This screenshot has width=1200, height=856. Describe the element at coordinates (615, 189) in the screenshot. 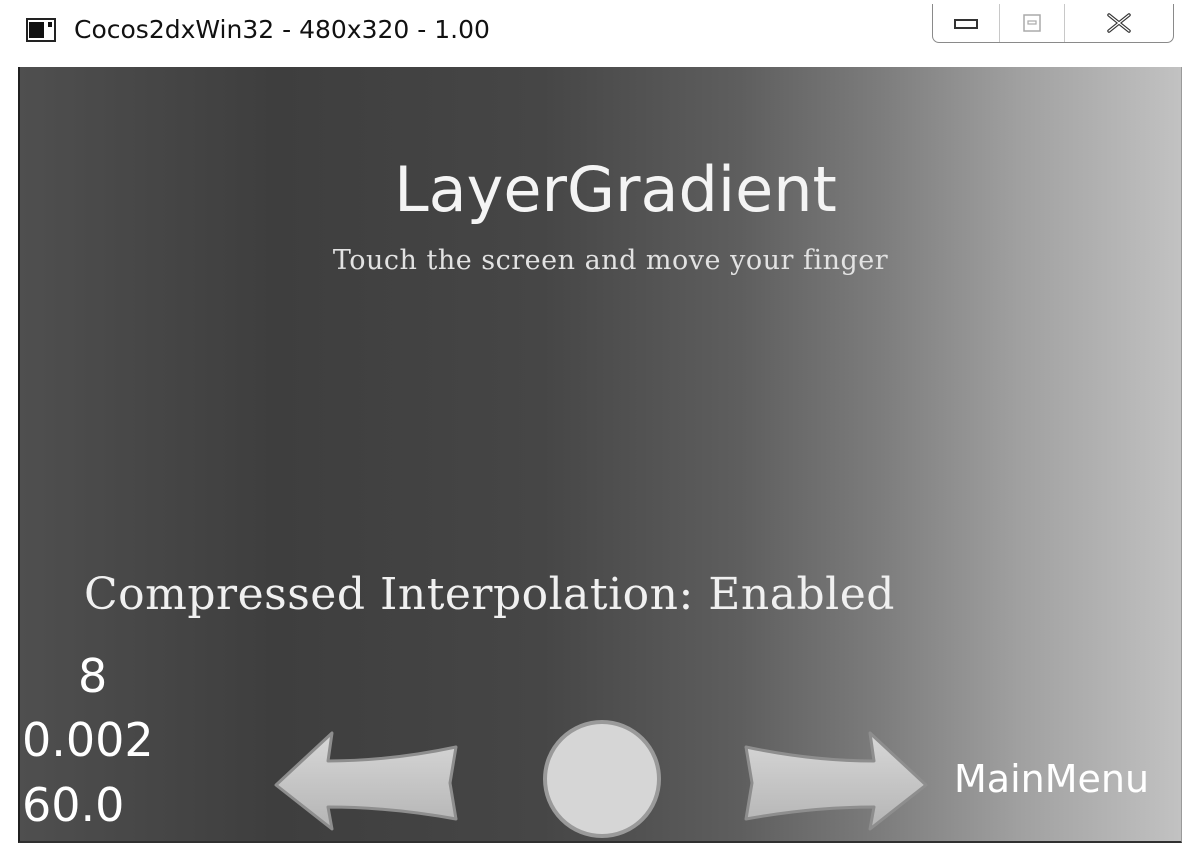

I see `scene-title: LayerGradient` at that location.